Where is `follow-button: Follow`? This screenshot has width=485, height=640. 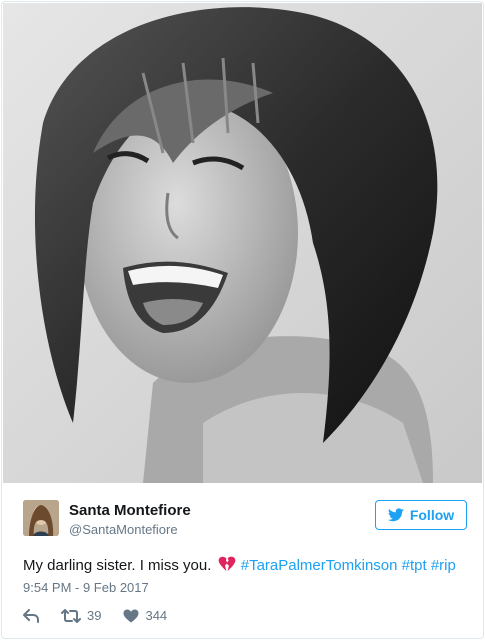 follow-button: Follow is located at coordinates (421, 515).